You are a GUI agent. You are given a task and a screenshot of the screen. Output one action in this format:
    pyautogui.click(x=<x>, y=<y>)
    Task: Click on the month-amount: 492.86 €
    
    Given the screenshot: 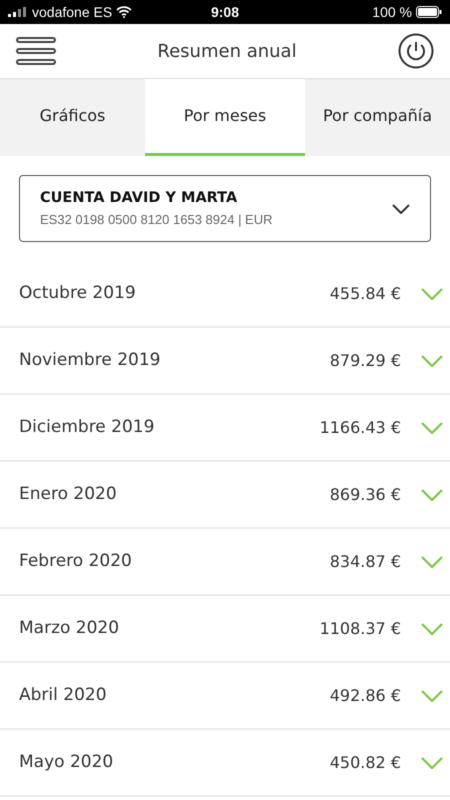 What is the action you would take?
    pyautogui.click(x=365, y=695)
    